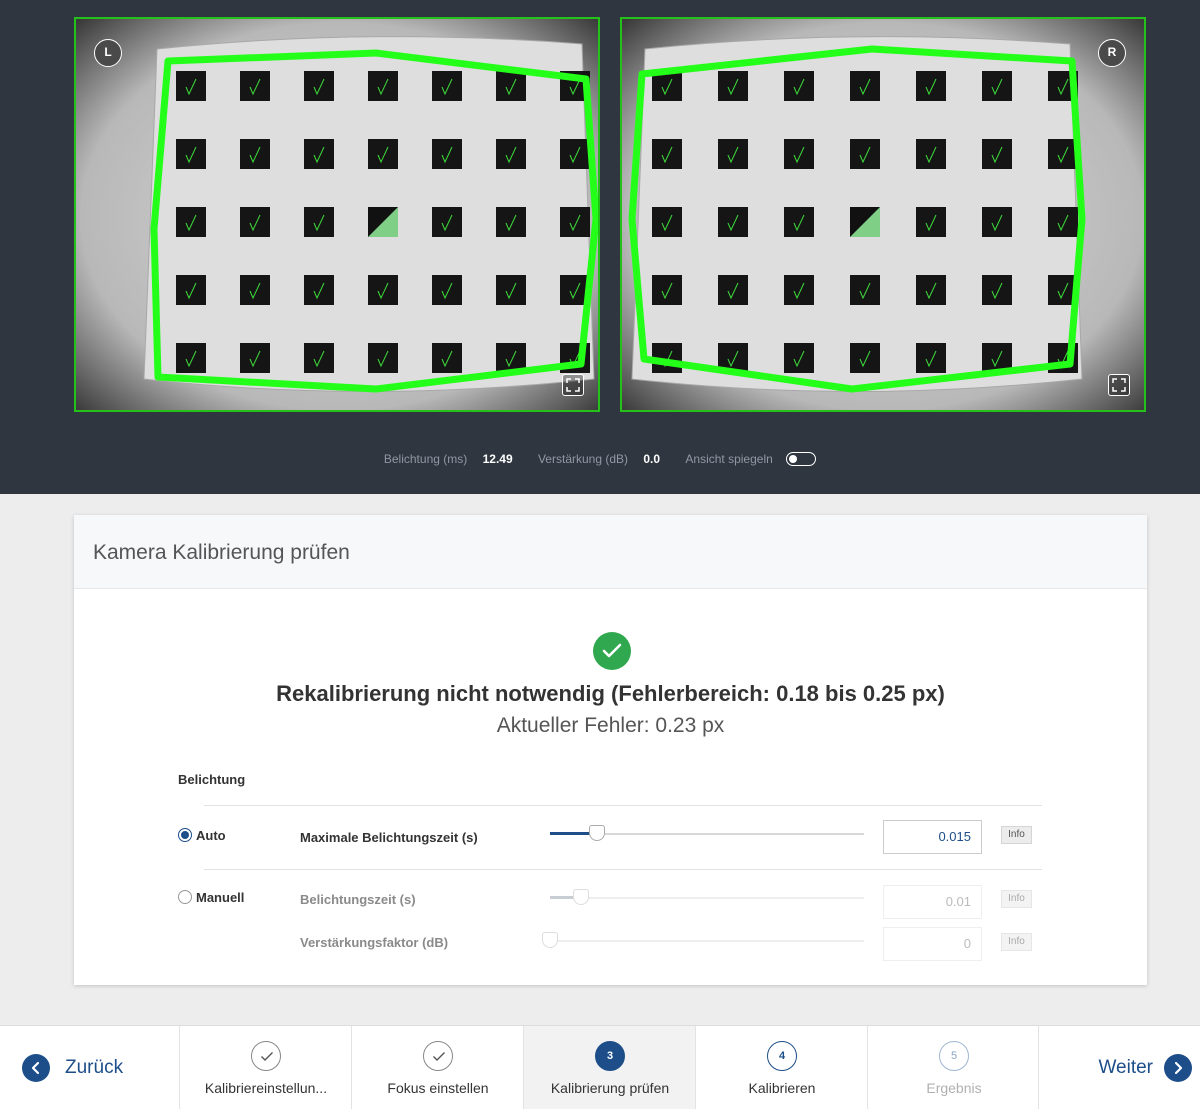 The height and width of the screenshot is (1109, 1200). What do you see at coordinates (185, 897) in the screenshot?
I see `radio-manual-indicator` at bounding box center [185, 897].